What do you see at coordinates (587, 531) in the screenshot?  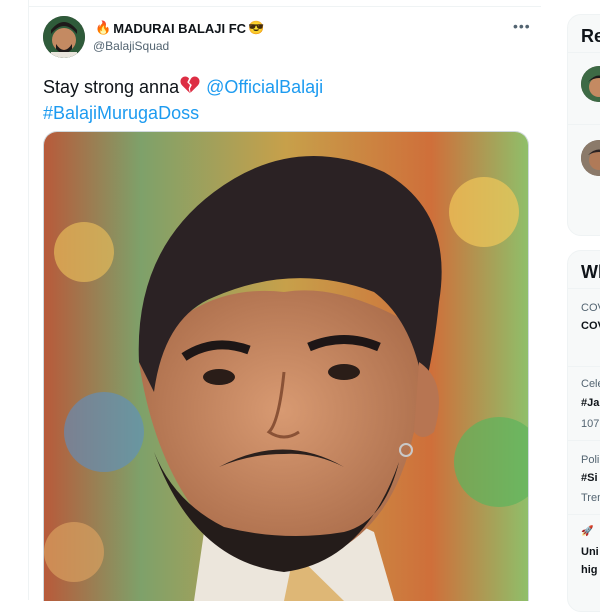 I see `news-icon: 🚀` at bounding box center [587, 531].